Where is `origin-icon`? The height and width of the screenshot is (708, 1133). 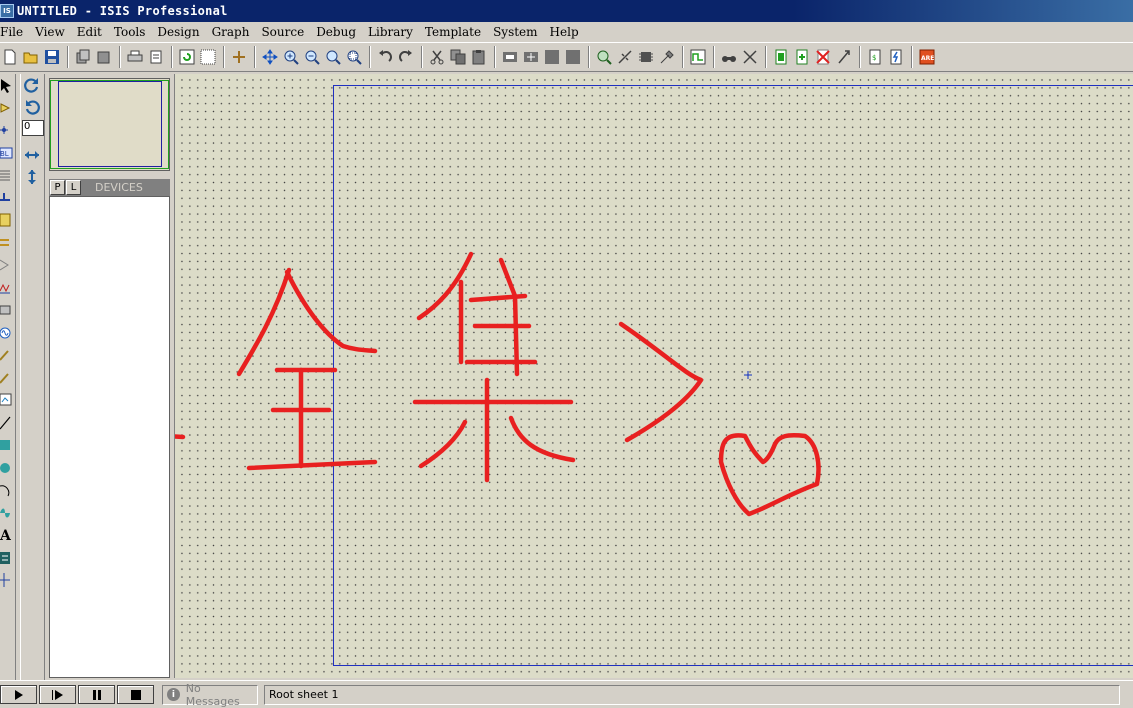 origin-icon is located at coordinates (239, 57).